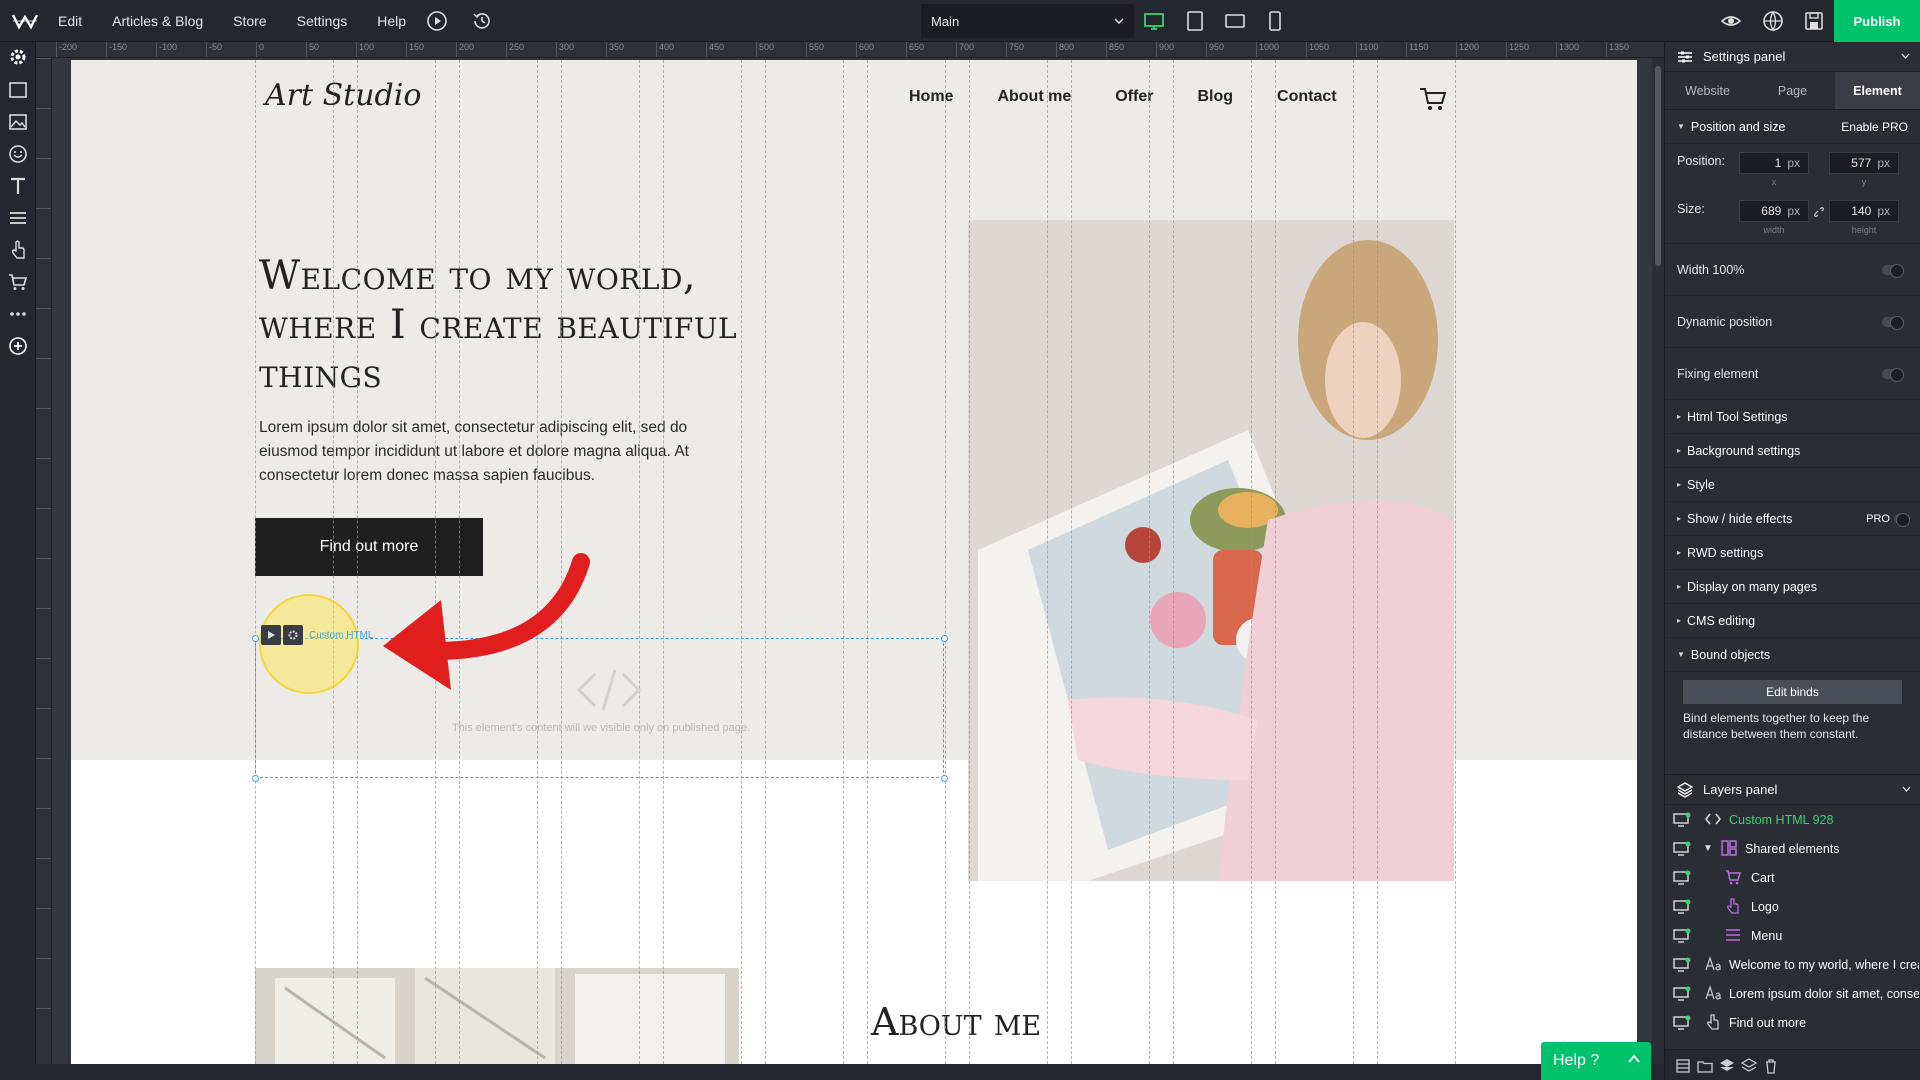  Describe the element at coordinates (931, 97) in the screenshot. I see `nav-home: Home` at that location.